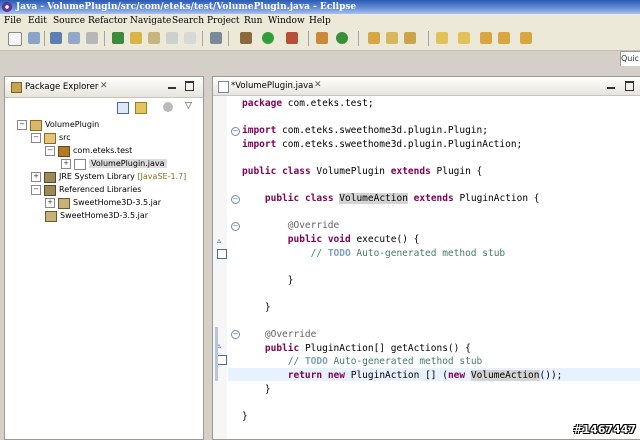  What do you see at coordinates (356, 348) in the screenshot?
I see `code-line: public PluginAction[] getActions() {` at bounding box center [356, 348].